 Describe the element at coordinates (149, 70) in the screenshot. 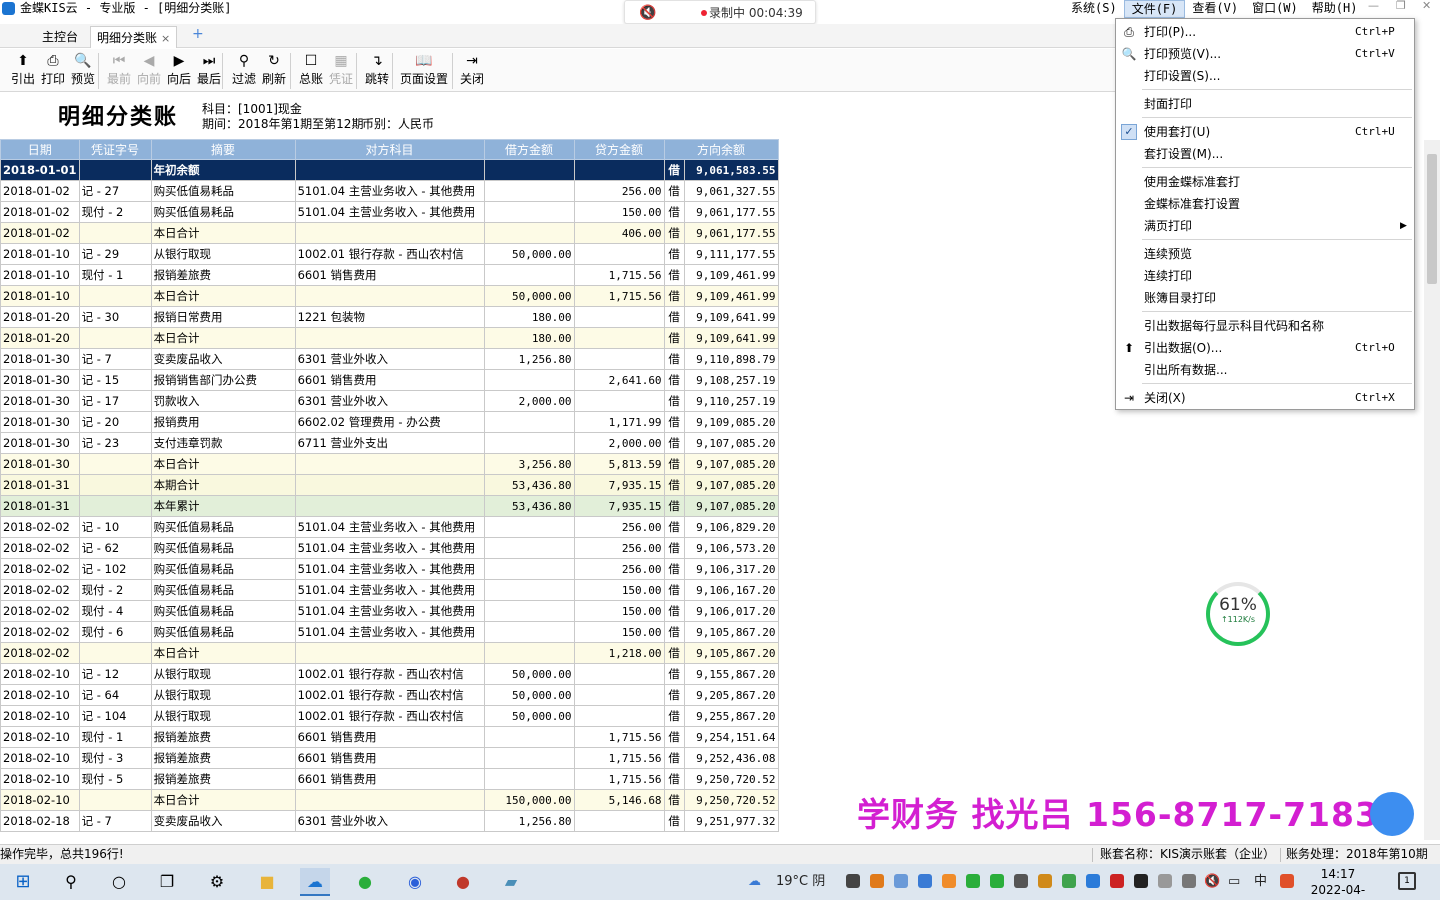

I see `toolbar-button-prev: ◀ 向前` at that location.